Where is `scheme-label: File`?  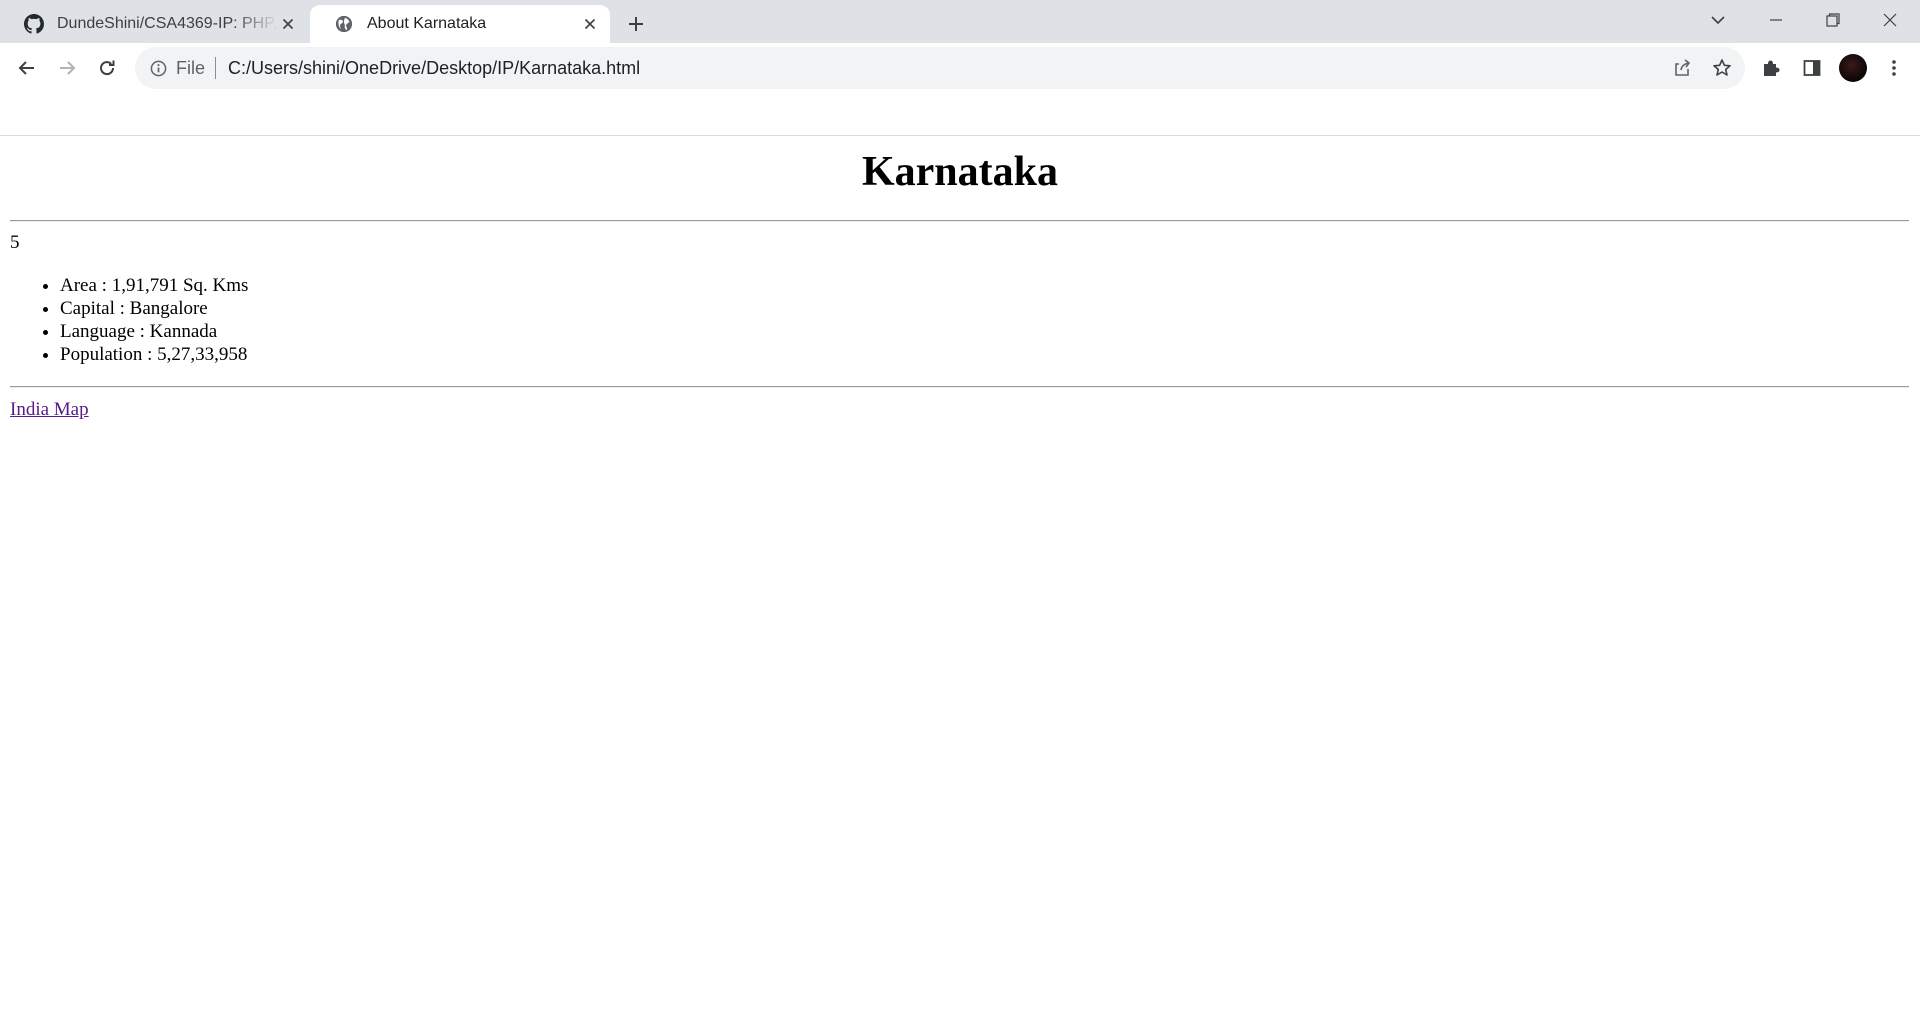 scheme-label: File is located at coordinates (191, 67).